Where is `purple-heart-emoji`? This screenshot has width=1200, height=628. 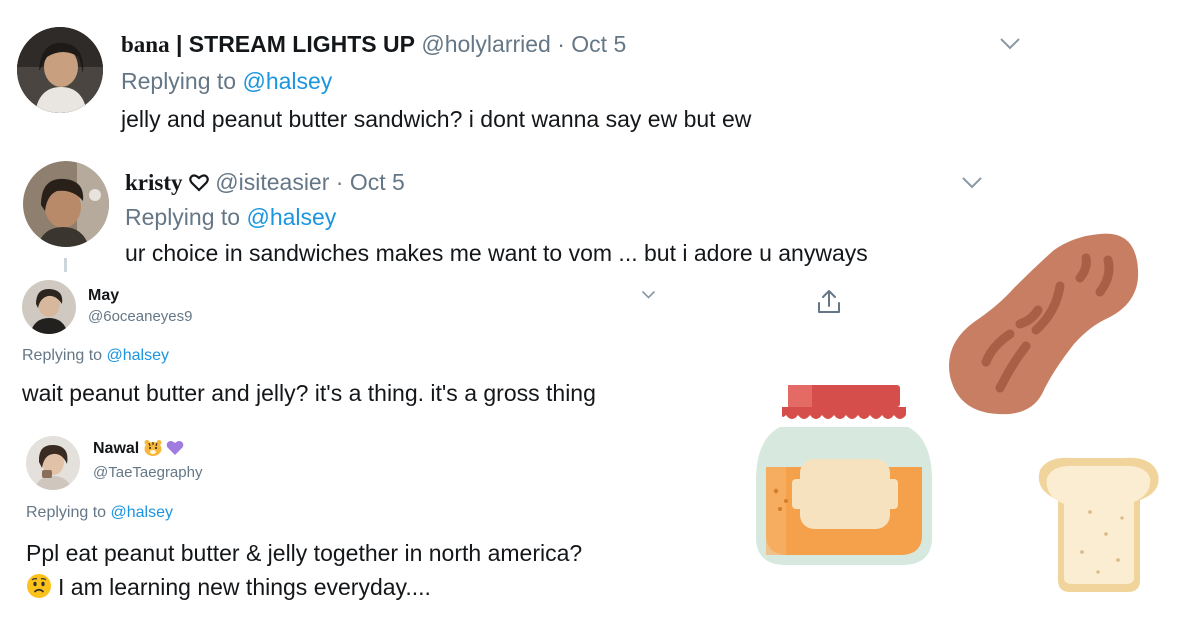
purple-heart-emoji is located at coordinates (175, 448).